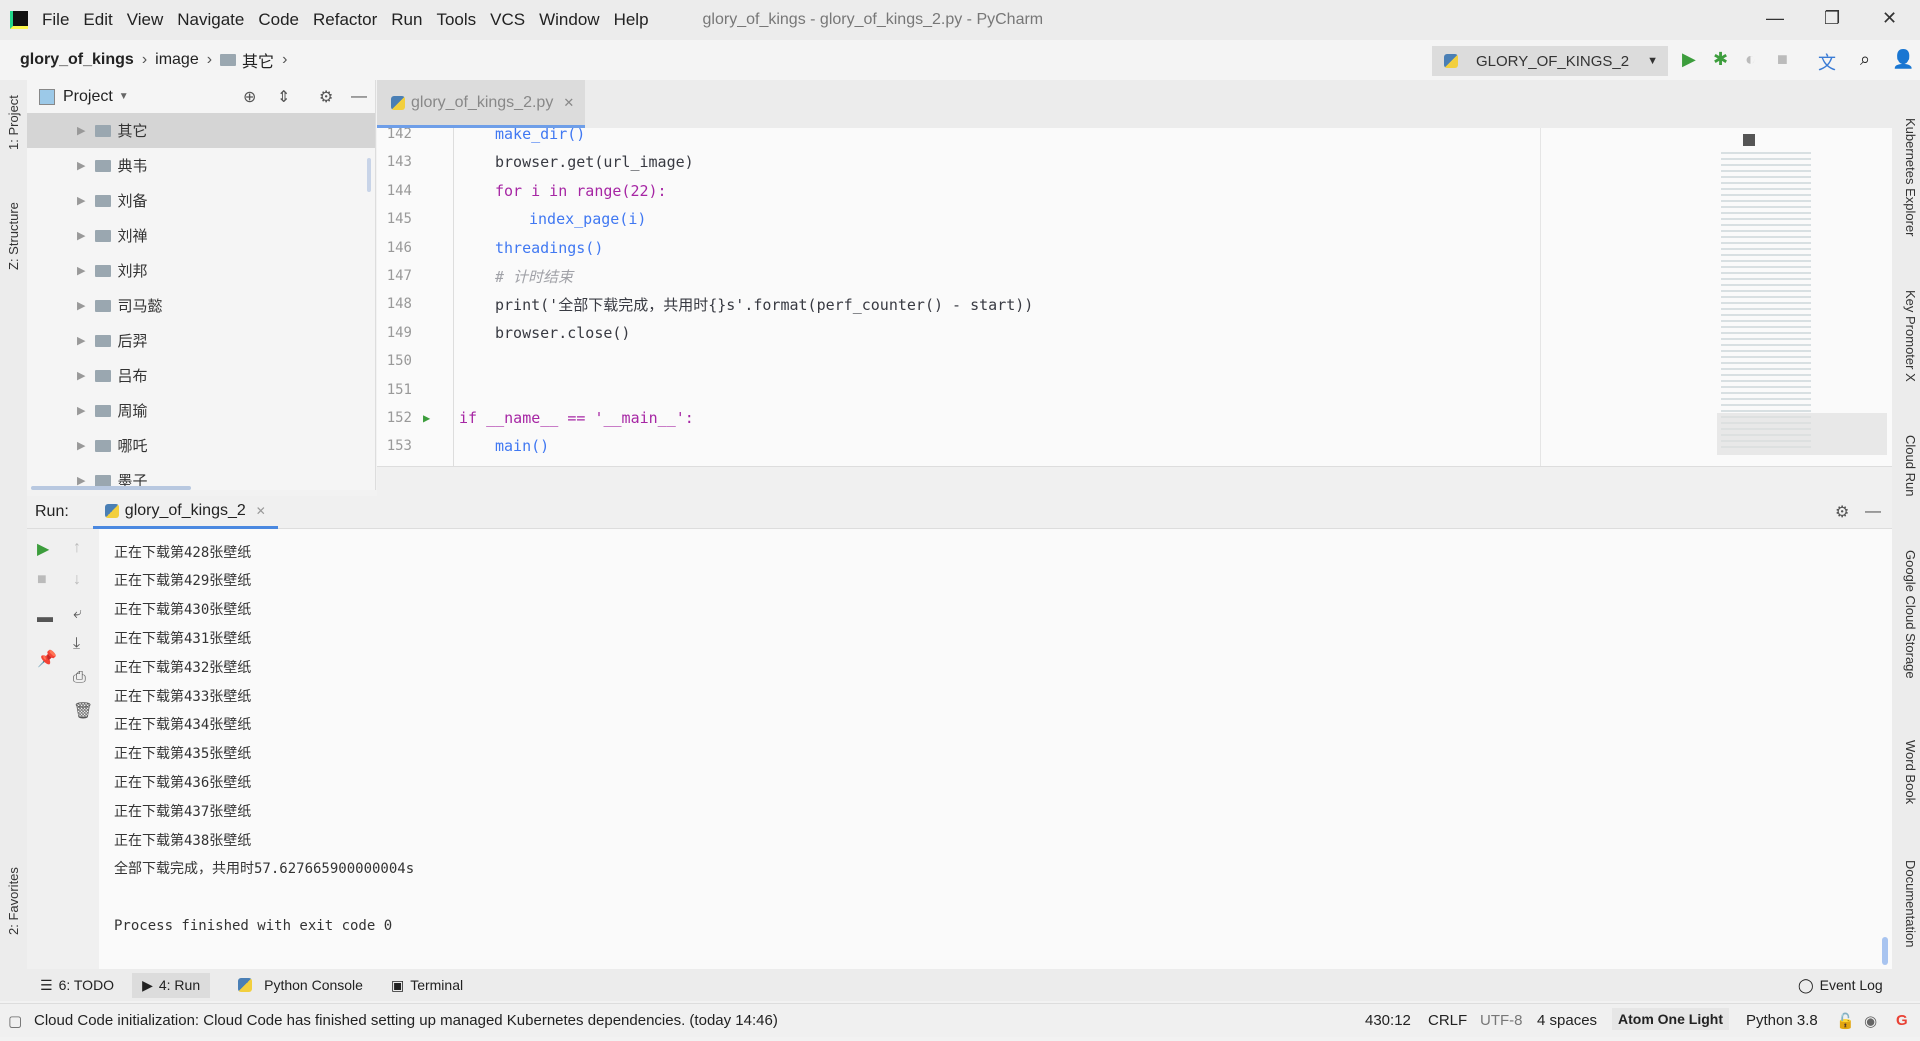 This screenshot has width=1920, height=1041. I want to click on menu-file: File, so click(55, 20).